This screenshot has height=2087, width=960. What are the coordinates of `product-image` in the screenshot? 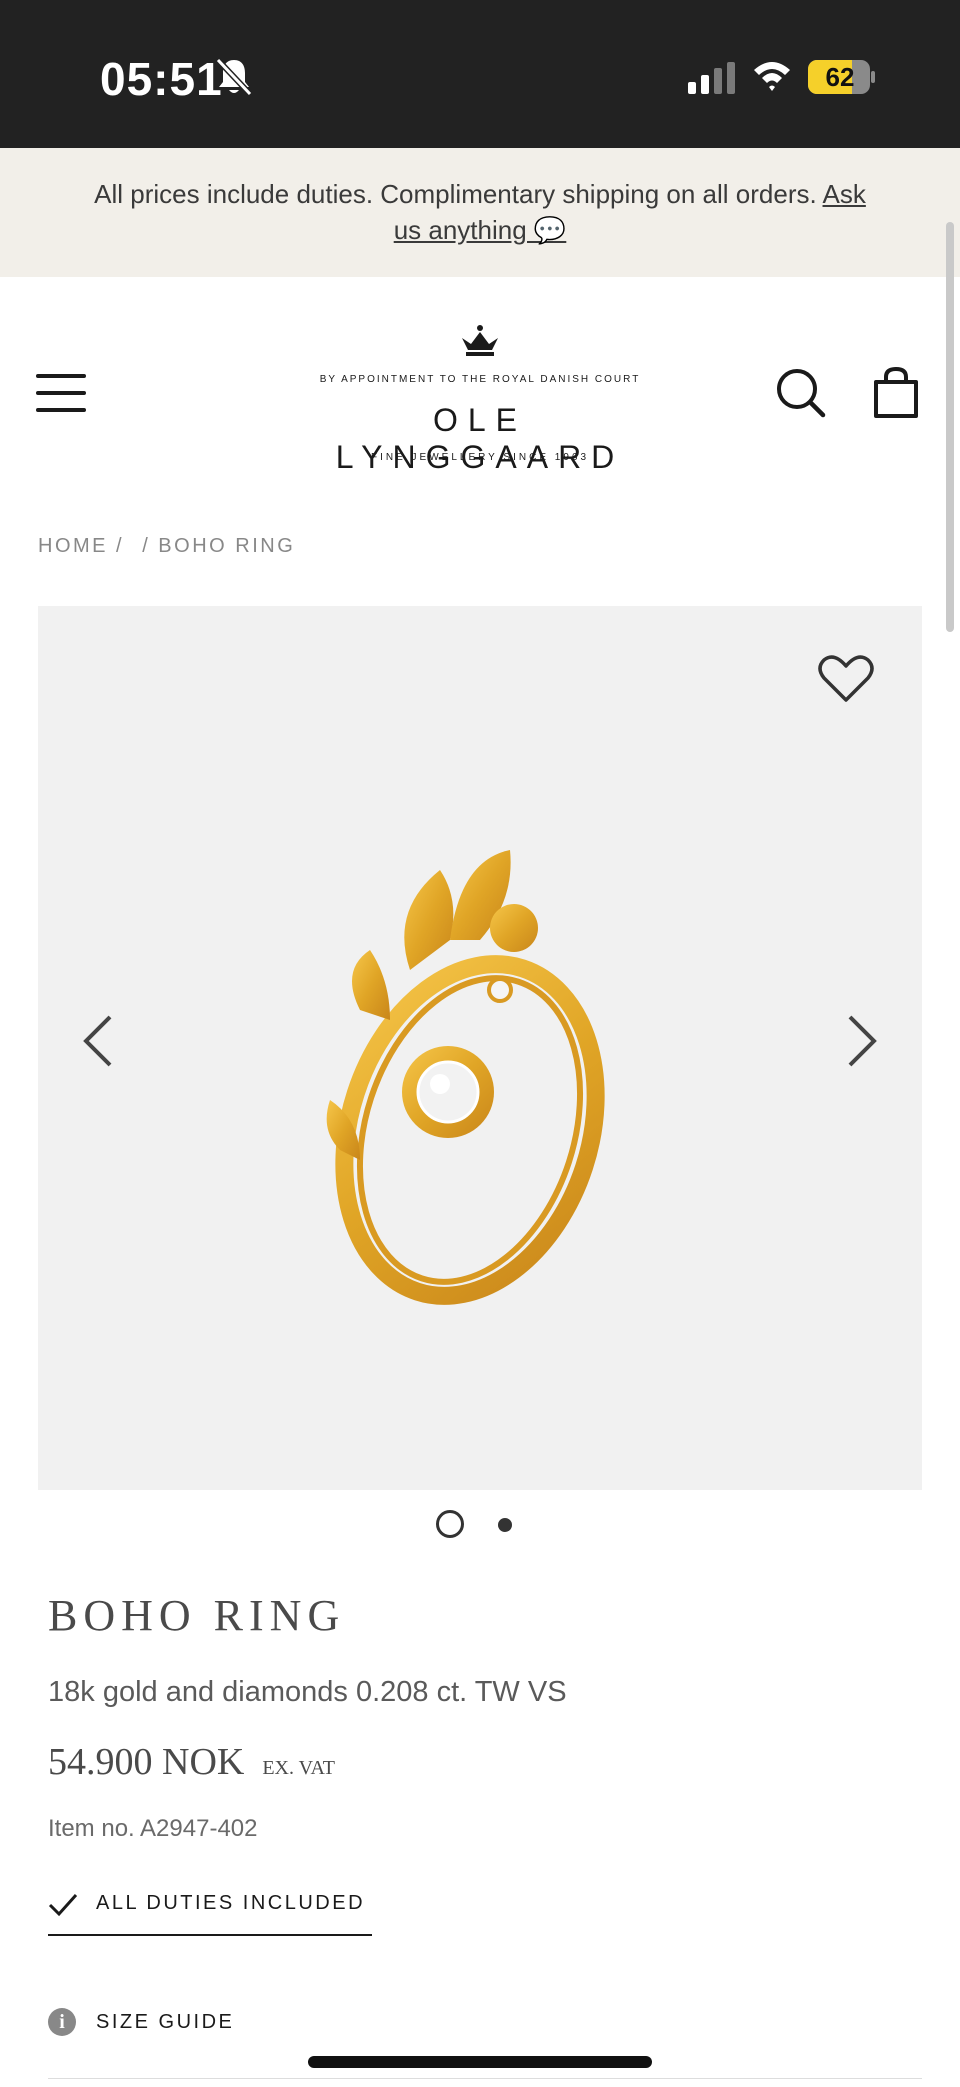 It's located at (465, 1077).